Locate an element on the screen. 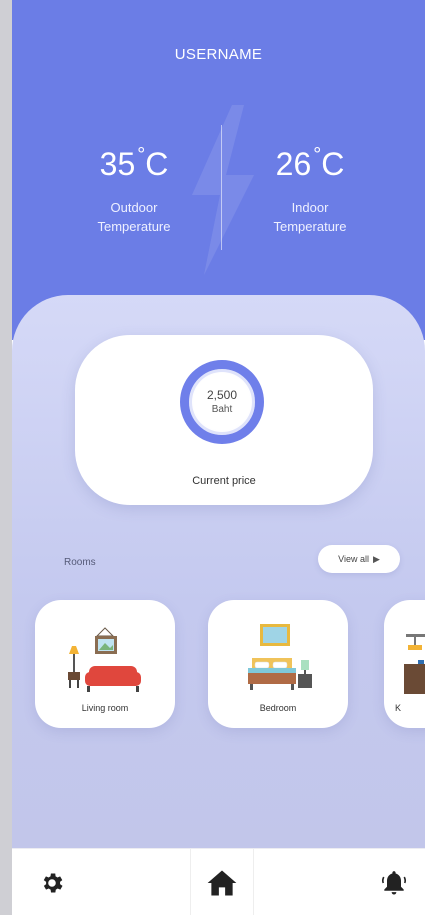  room-label-living-room: Living room is located at coordinates (105, 708).